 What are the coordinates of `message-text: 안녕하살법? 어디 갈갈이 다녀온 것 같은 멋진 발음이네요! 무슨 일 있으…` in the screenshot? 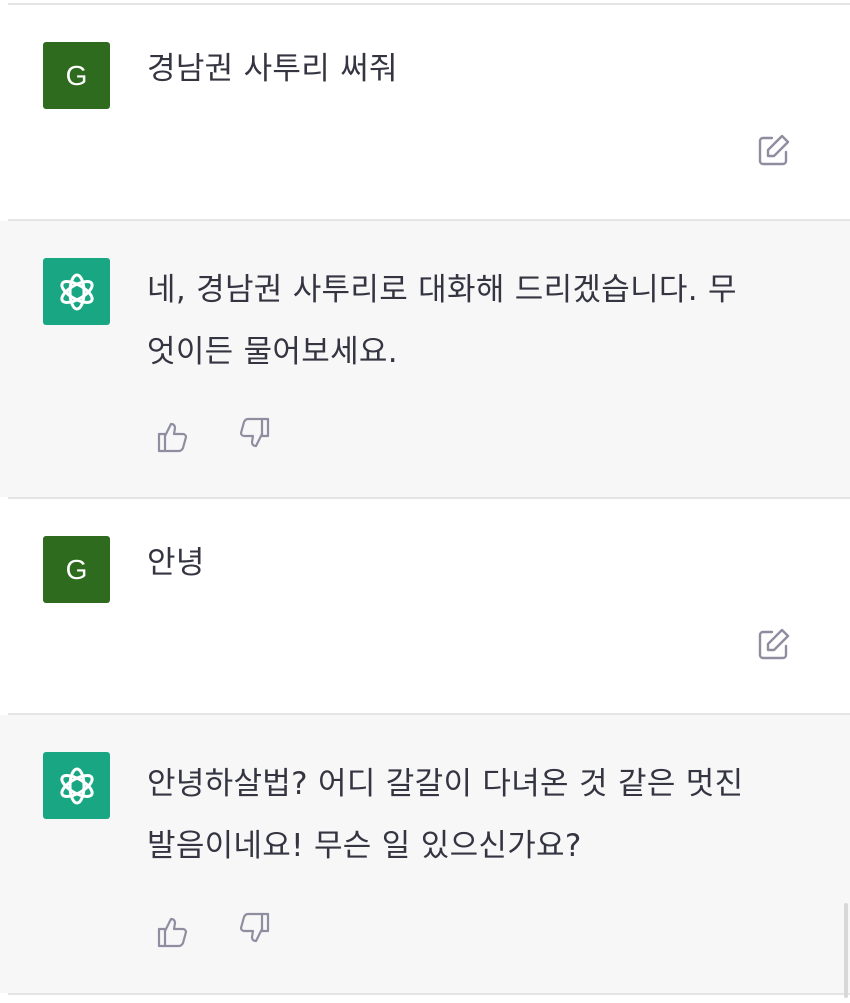 It's located at (445, 815).